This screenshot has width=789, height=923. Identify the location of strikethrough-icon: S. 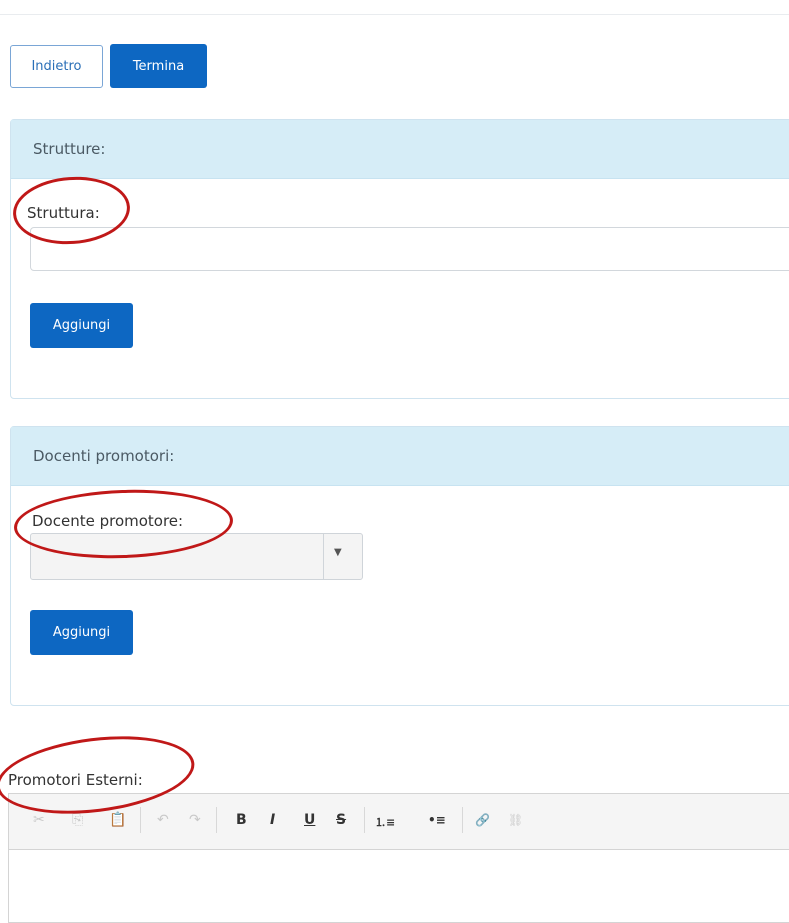
(341, 820).